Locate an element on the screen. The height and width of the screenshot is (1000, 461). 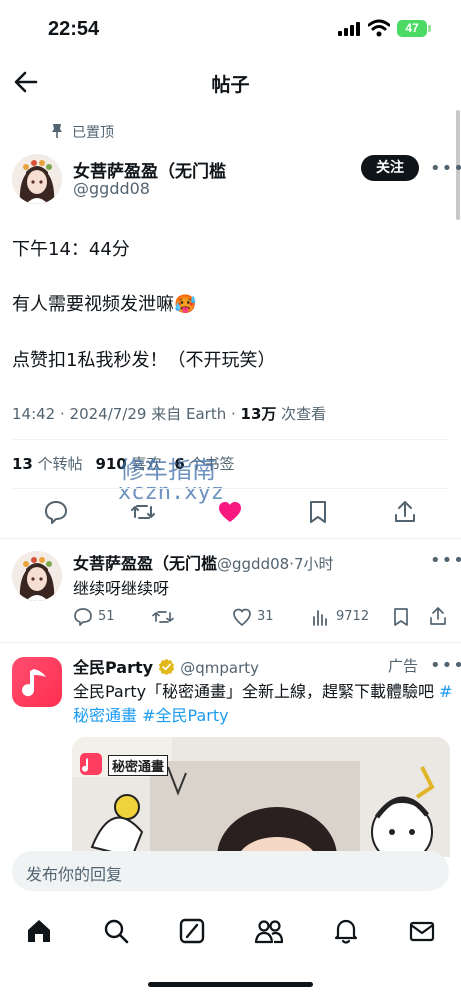
messages-icon is located at coordinates (422, 931).